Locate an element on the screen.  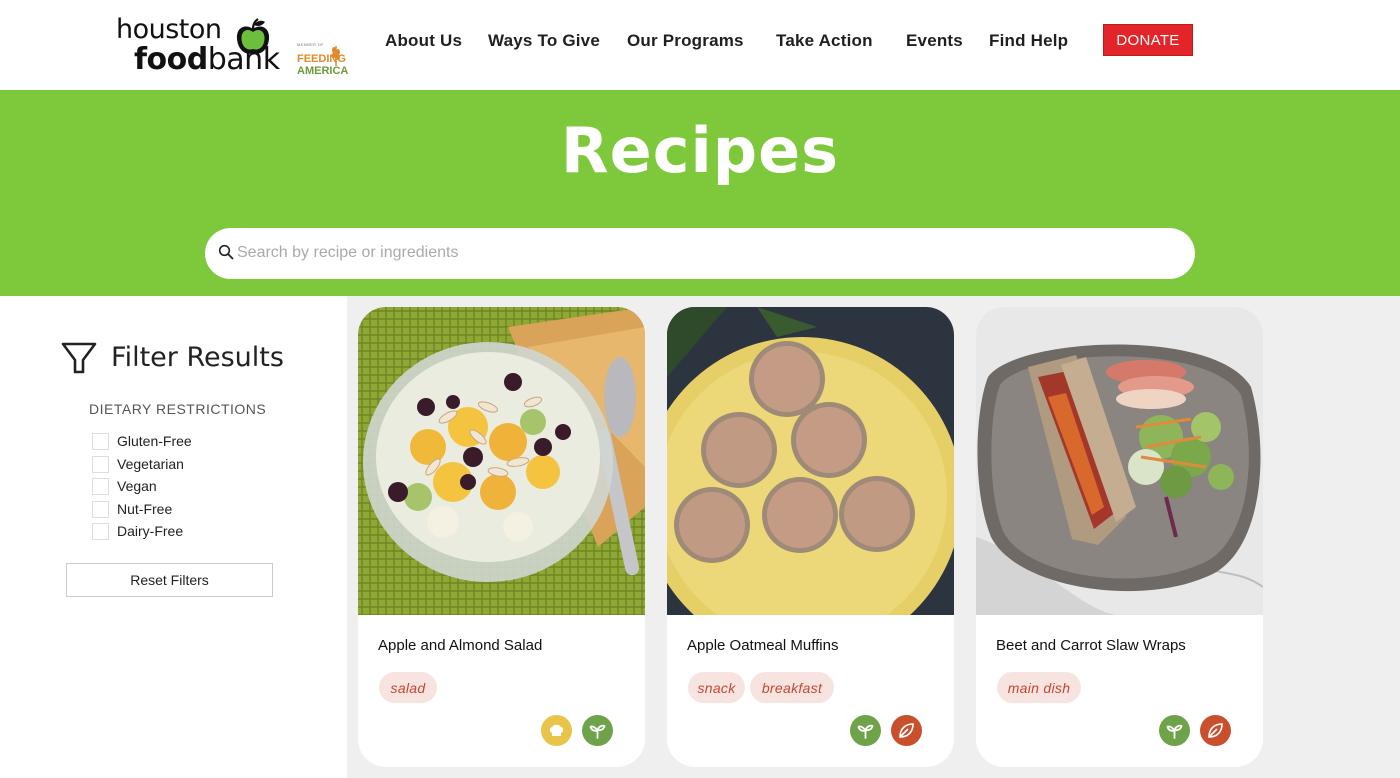
recipe-card-apple-oatmeal-muffins: Apple Oatmeal Muffins snack breakfast is located at coordinates (810, 537).